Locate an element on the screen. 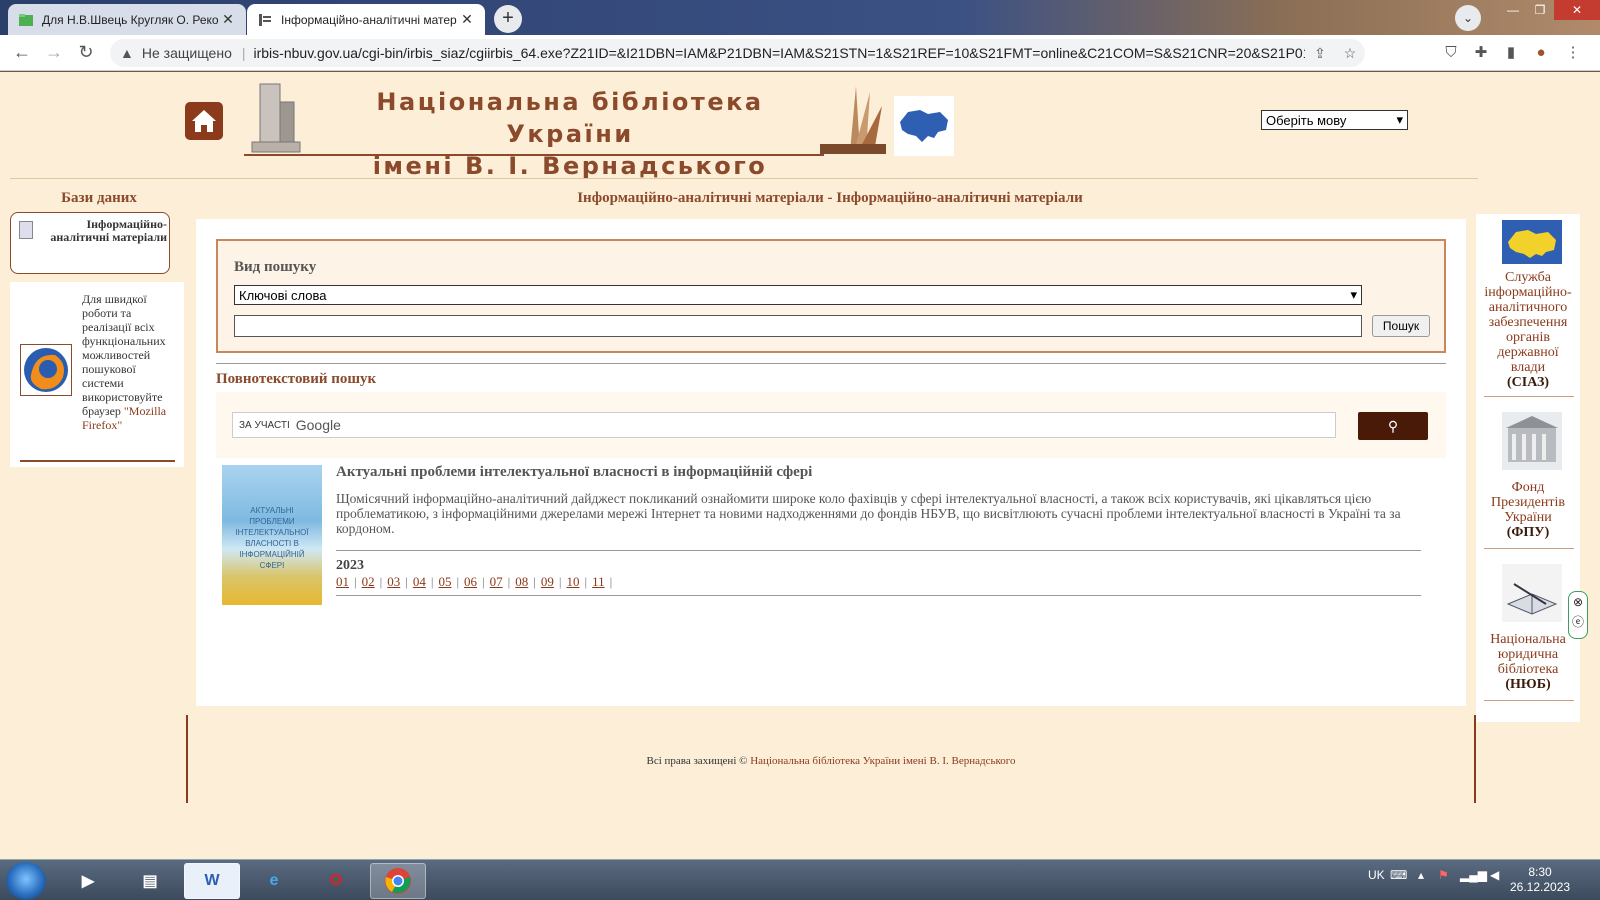 The width and height of the screenshot is (1600, 900). issue-link: 05 is located at coordinates (444, 582).